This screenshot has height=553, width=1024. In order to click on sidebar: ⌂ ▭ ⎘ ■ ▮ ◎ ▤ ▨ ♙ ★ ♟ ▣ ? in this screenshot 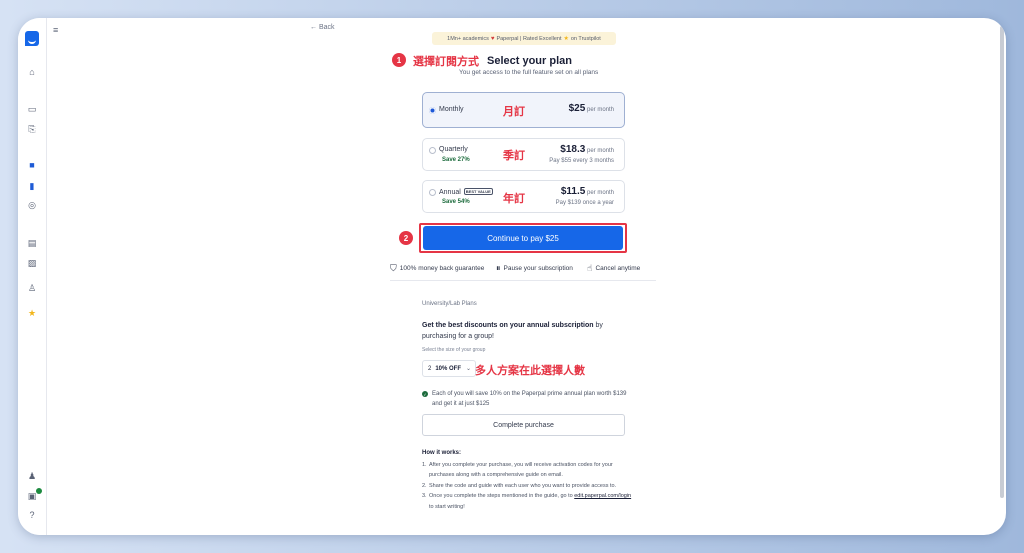, I will do `click(32, 276)`.